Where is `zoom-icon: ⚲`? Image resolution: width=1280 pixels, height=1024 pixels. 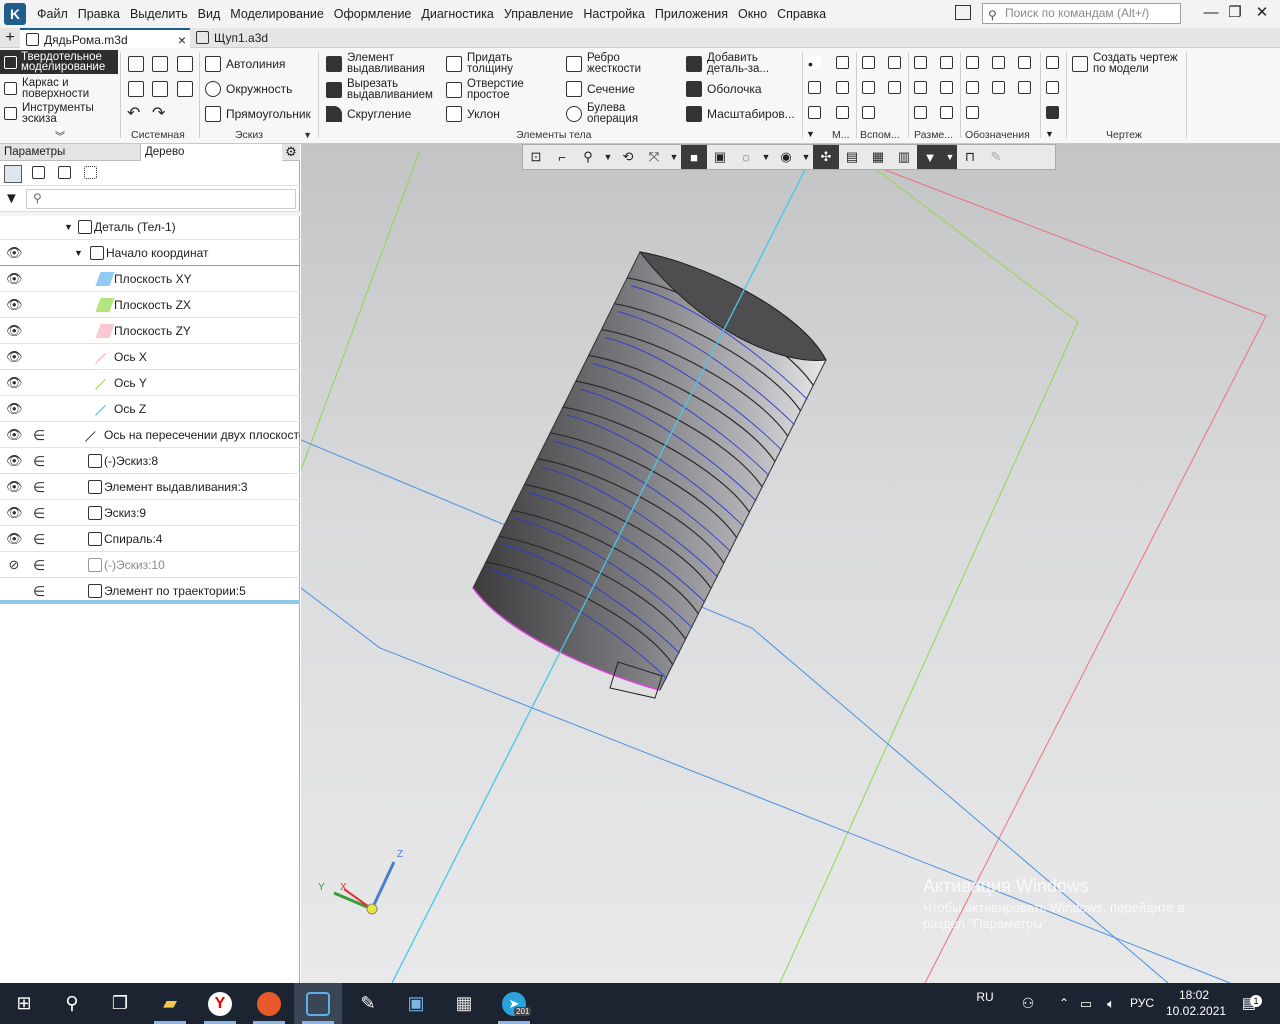
zoom-icon: ⚲ is located at coordinates (588, 157).